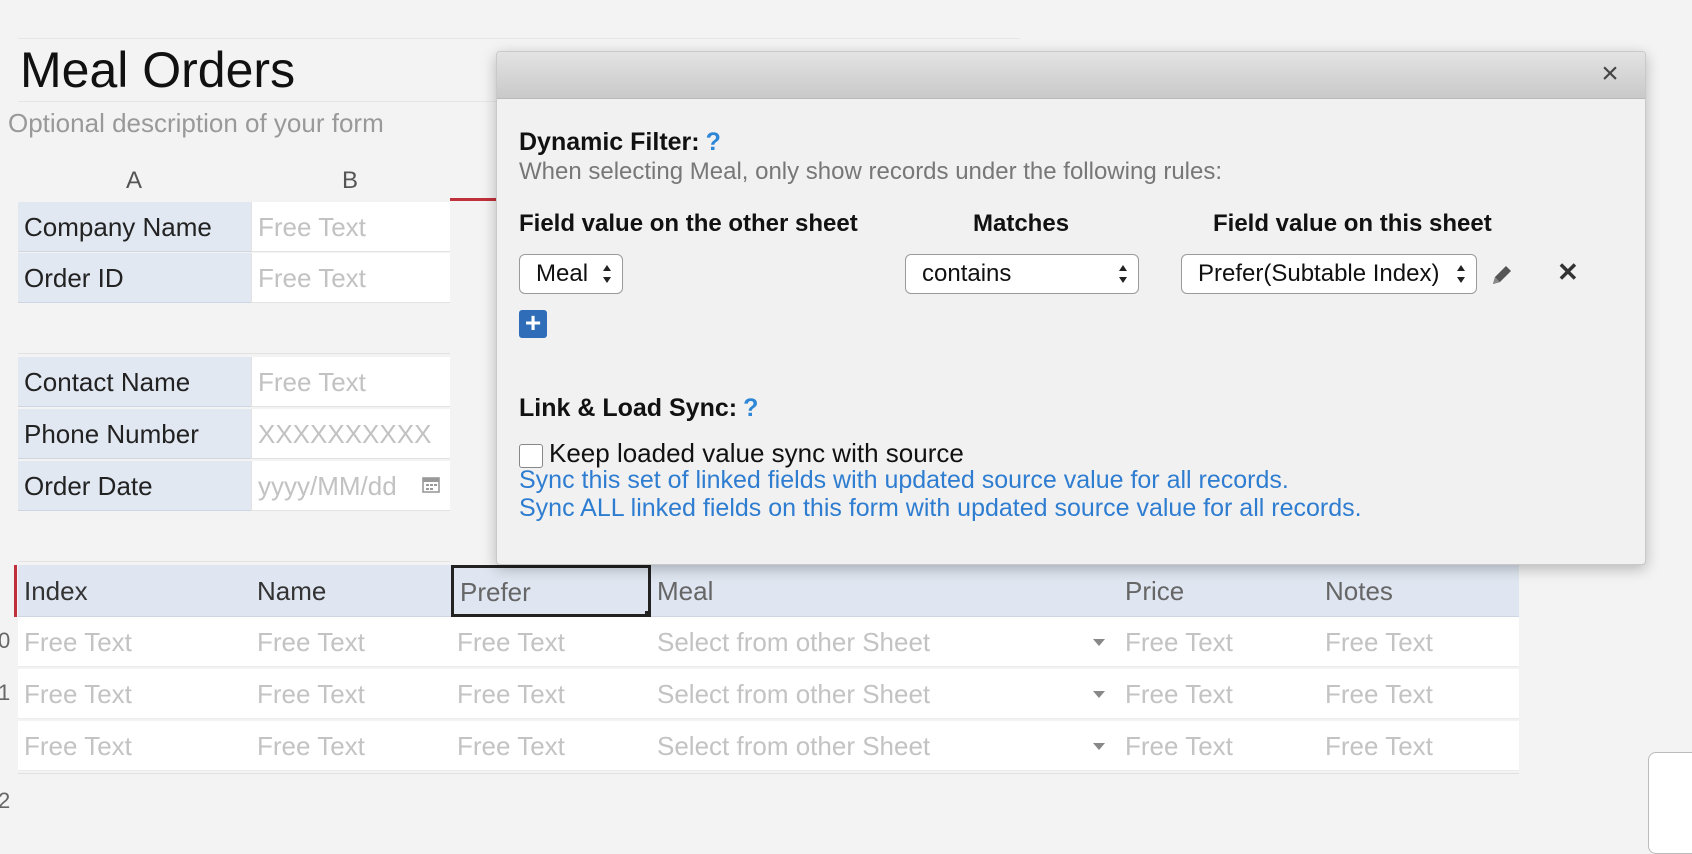 Image resolution: width=1692 pixels, height=854 pixels. I want to click on label-order-id: Order ID, so click(134, 278).